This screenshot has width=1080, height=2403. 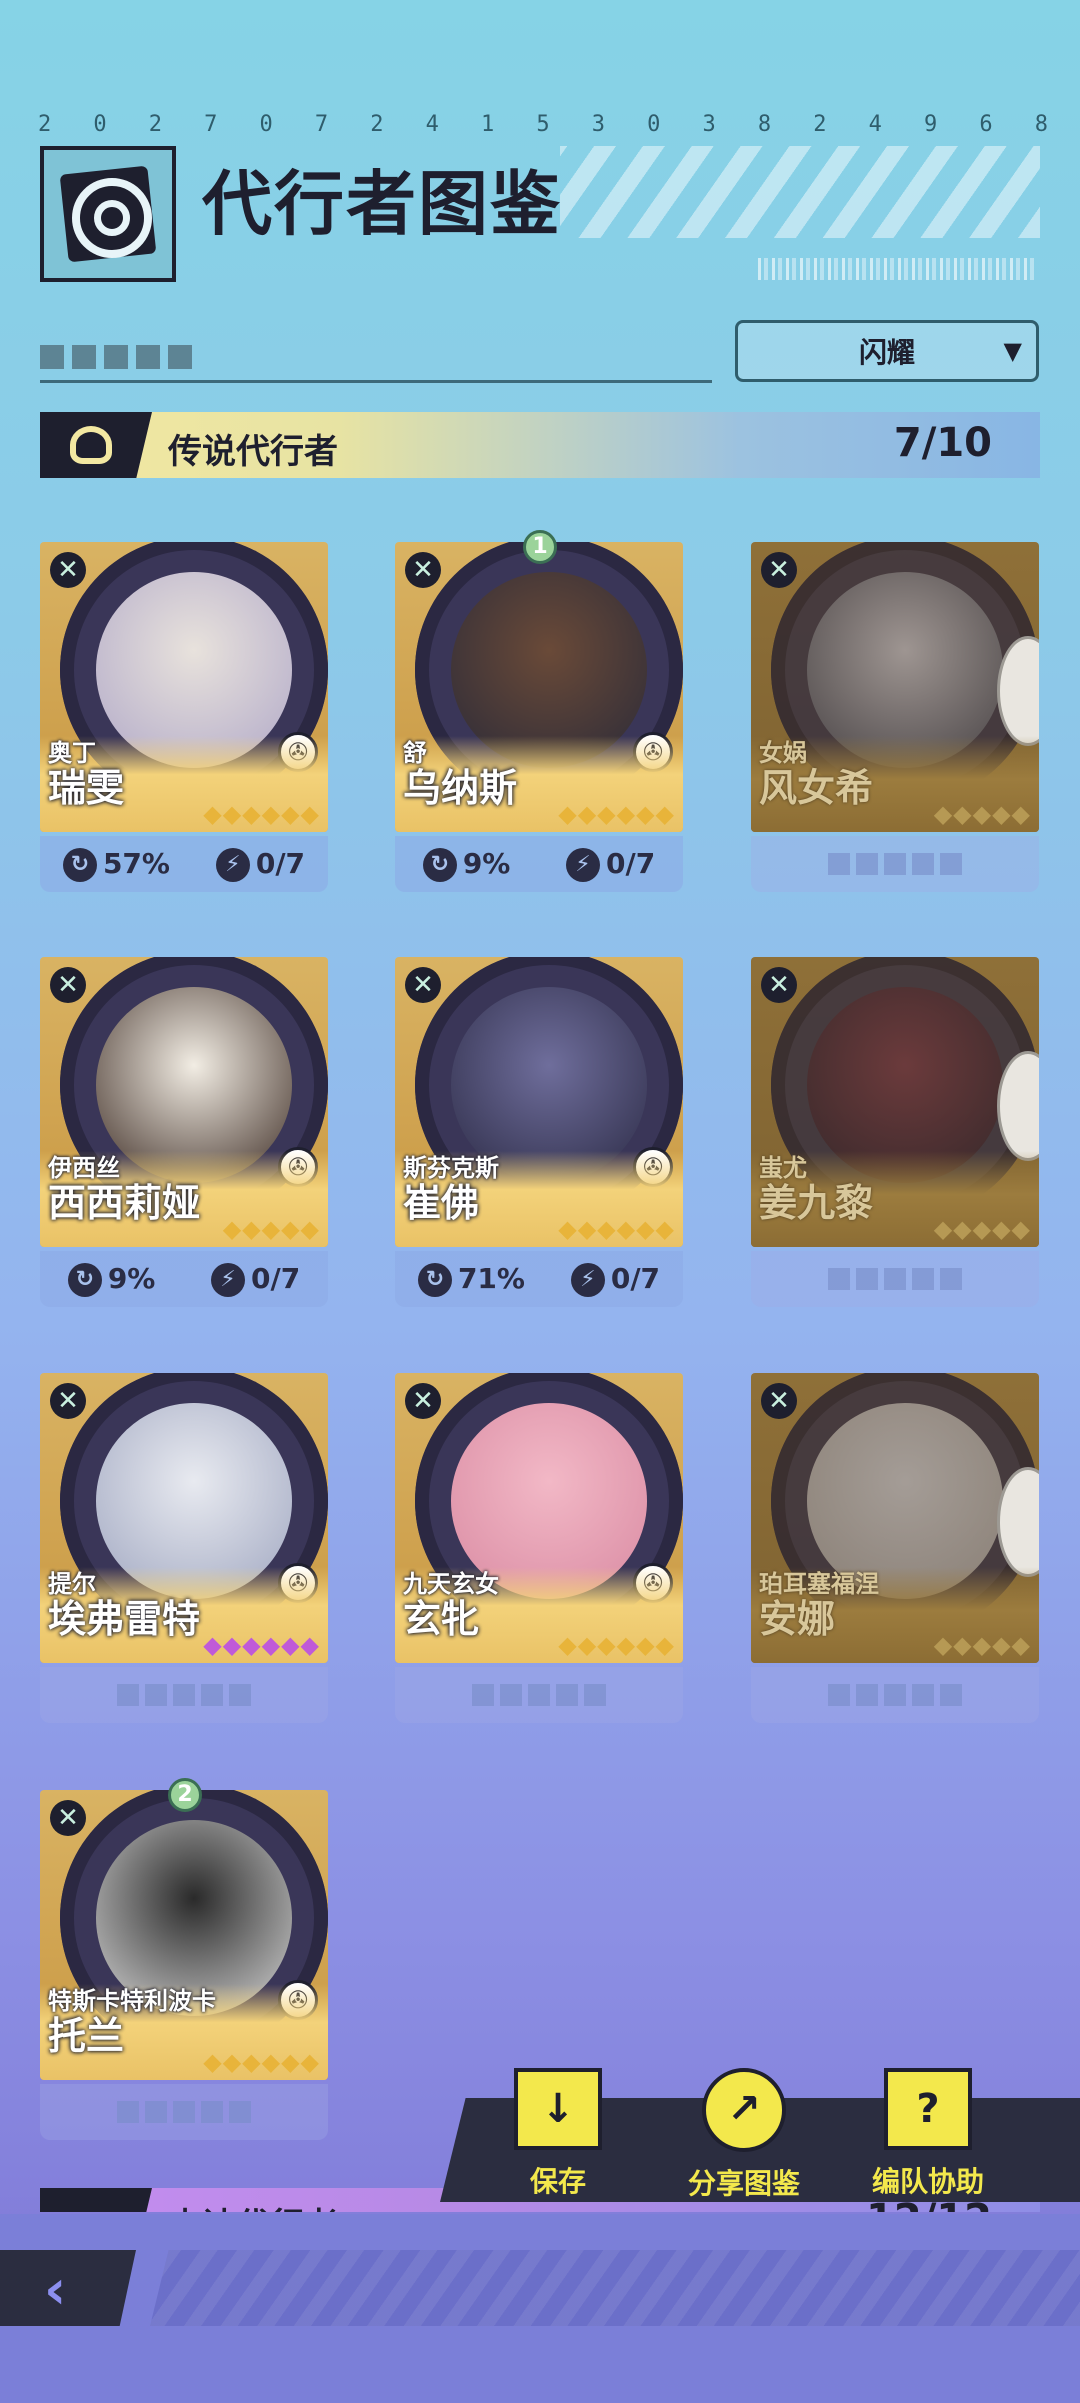 I want to click on search-input, so click(x=116, y=357).